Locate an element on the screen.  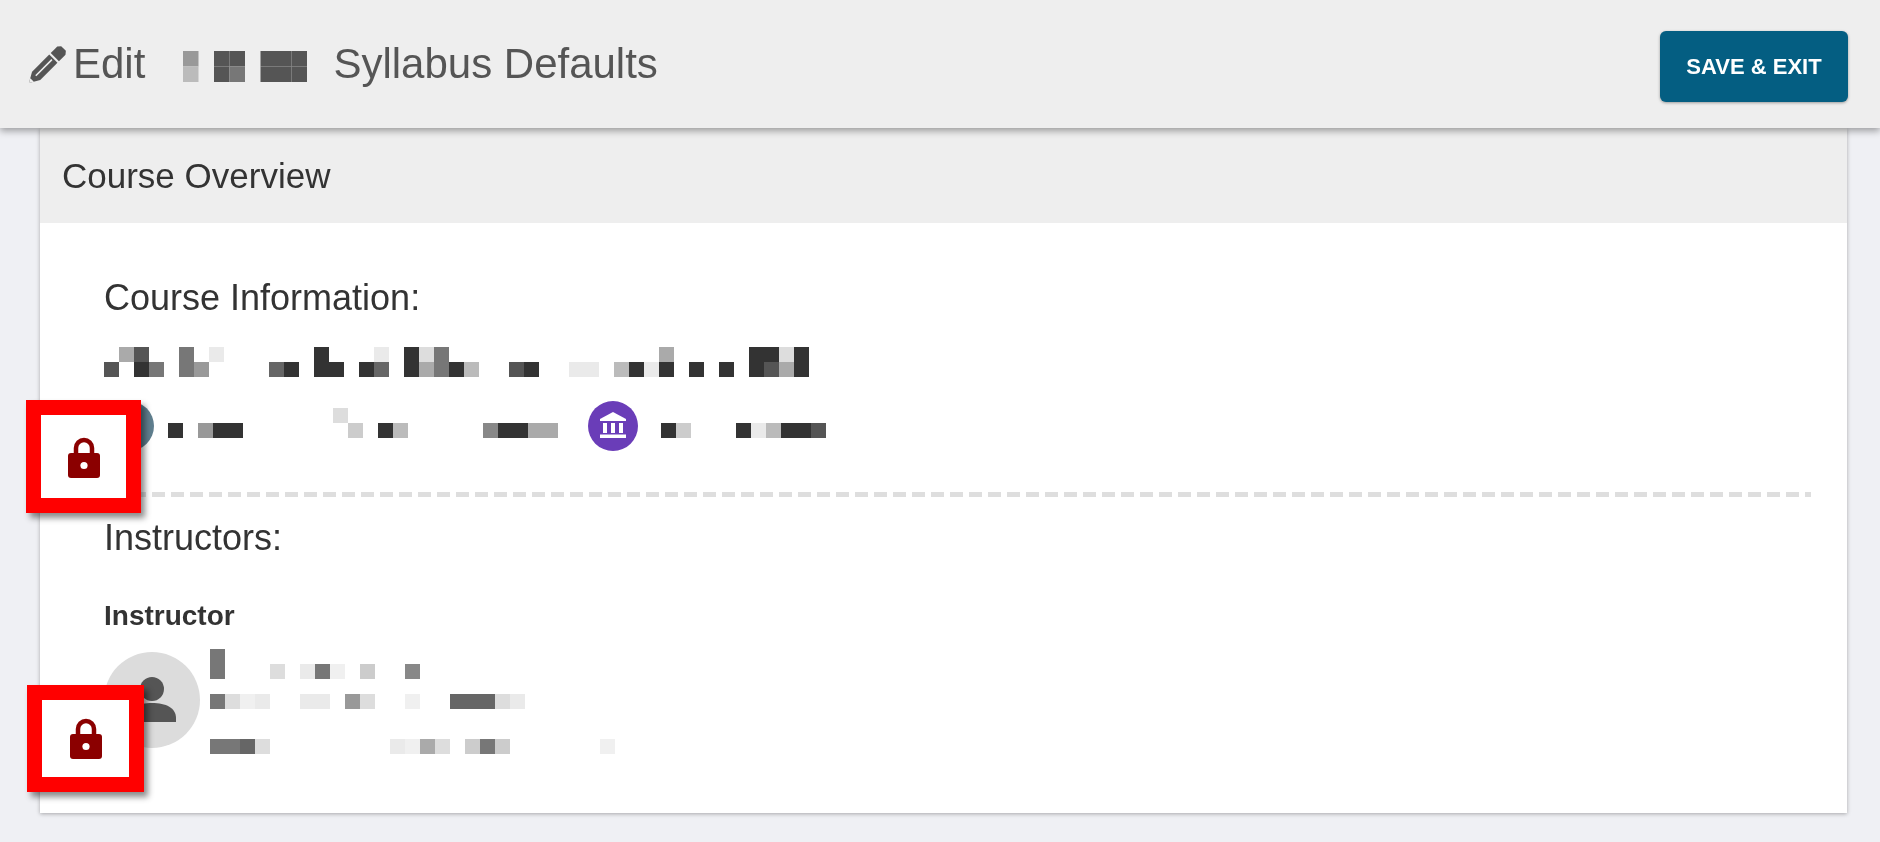
section-heading: Instructors: is located at coordinates (193, 538).